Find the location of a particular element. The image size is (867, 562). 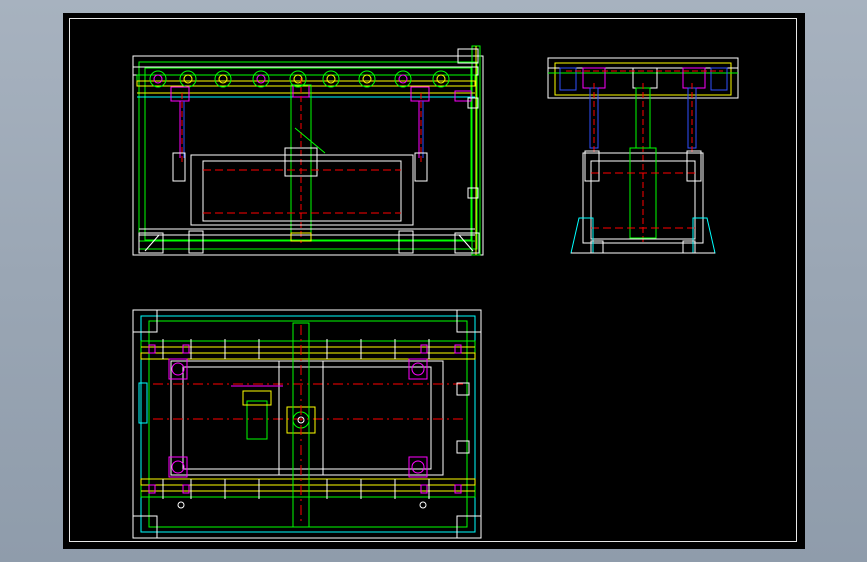

front-lower-frame is located at coordinates (302, 190).